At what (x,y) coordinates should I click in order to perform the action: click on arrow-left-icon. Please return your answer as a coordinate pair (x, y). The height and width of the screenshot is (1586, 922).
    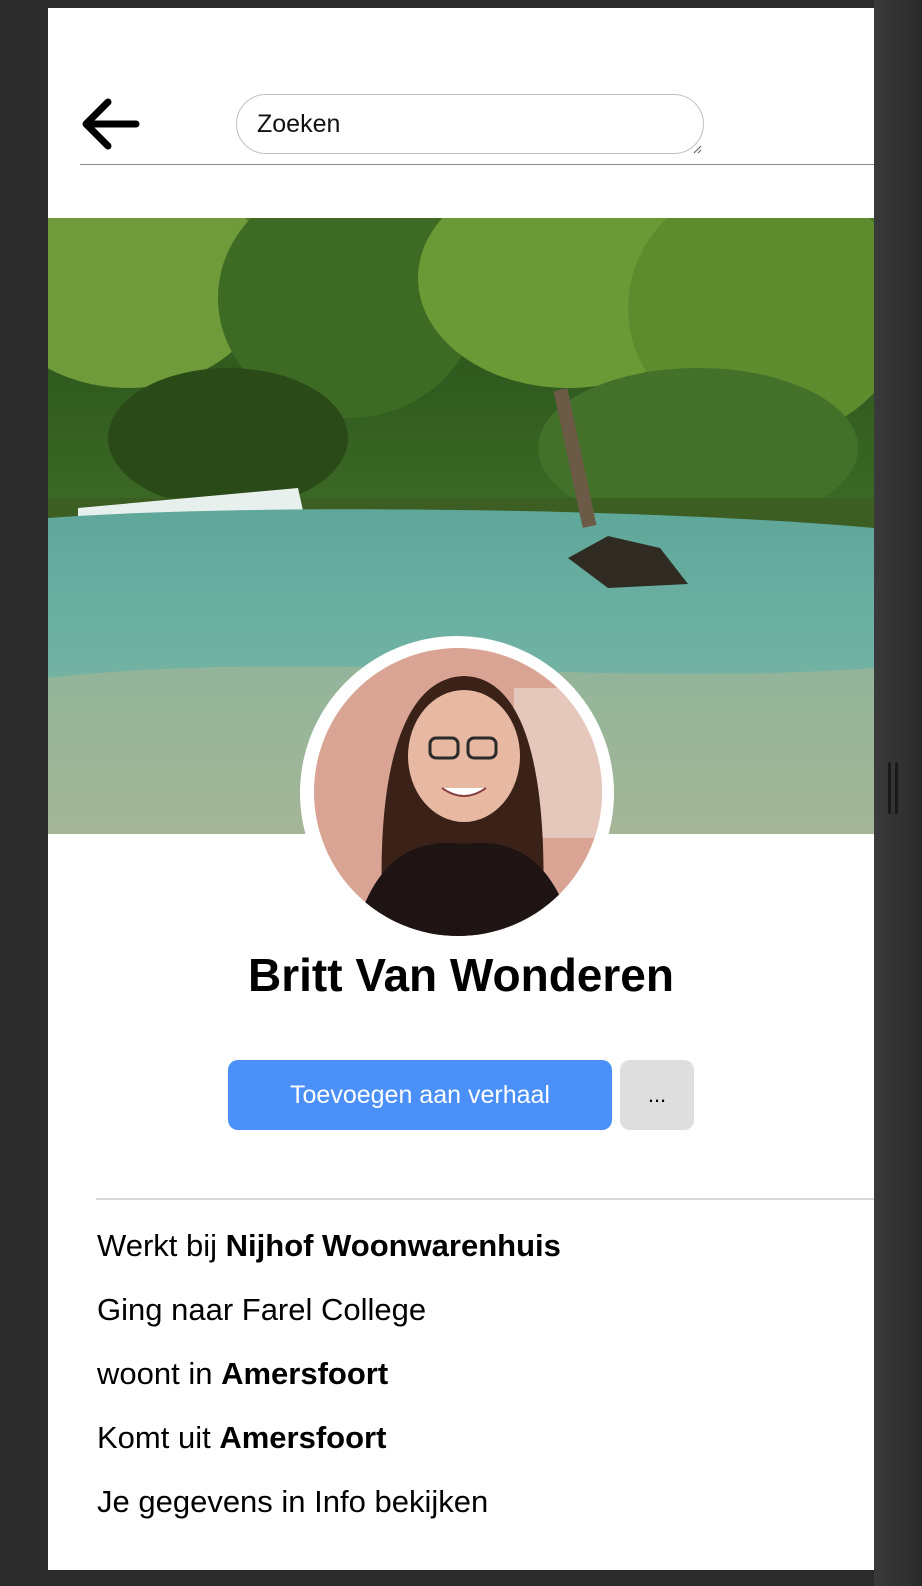
    Looking at the image, I should click on (111, 124).